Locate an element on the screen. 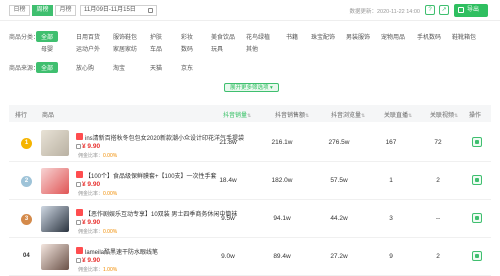 The width and height of the screenshot is (500, 276). category-chip: 彩妆 is located at coordinates (187, 36).